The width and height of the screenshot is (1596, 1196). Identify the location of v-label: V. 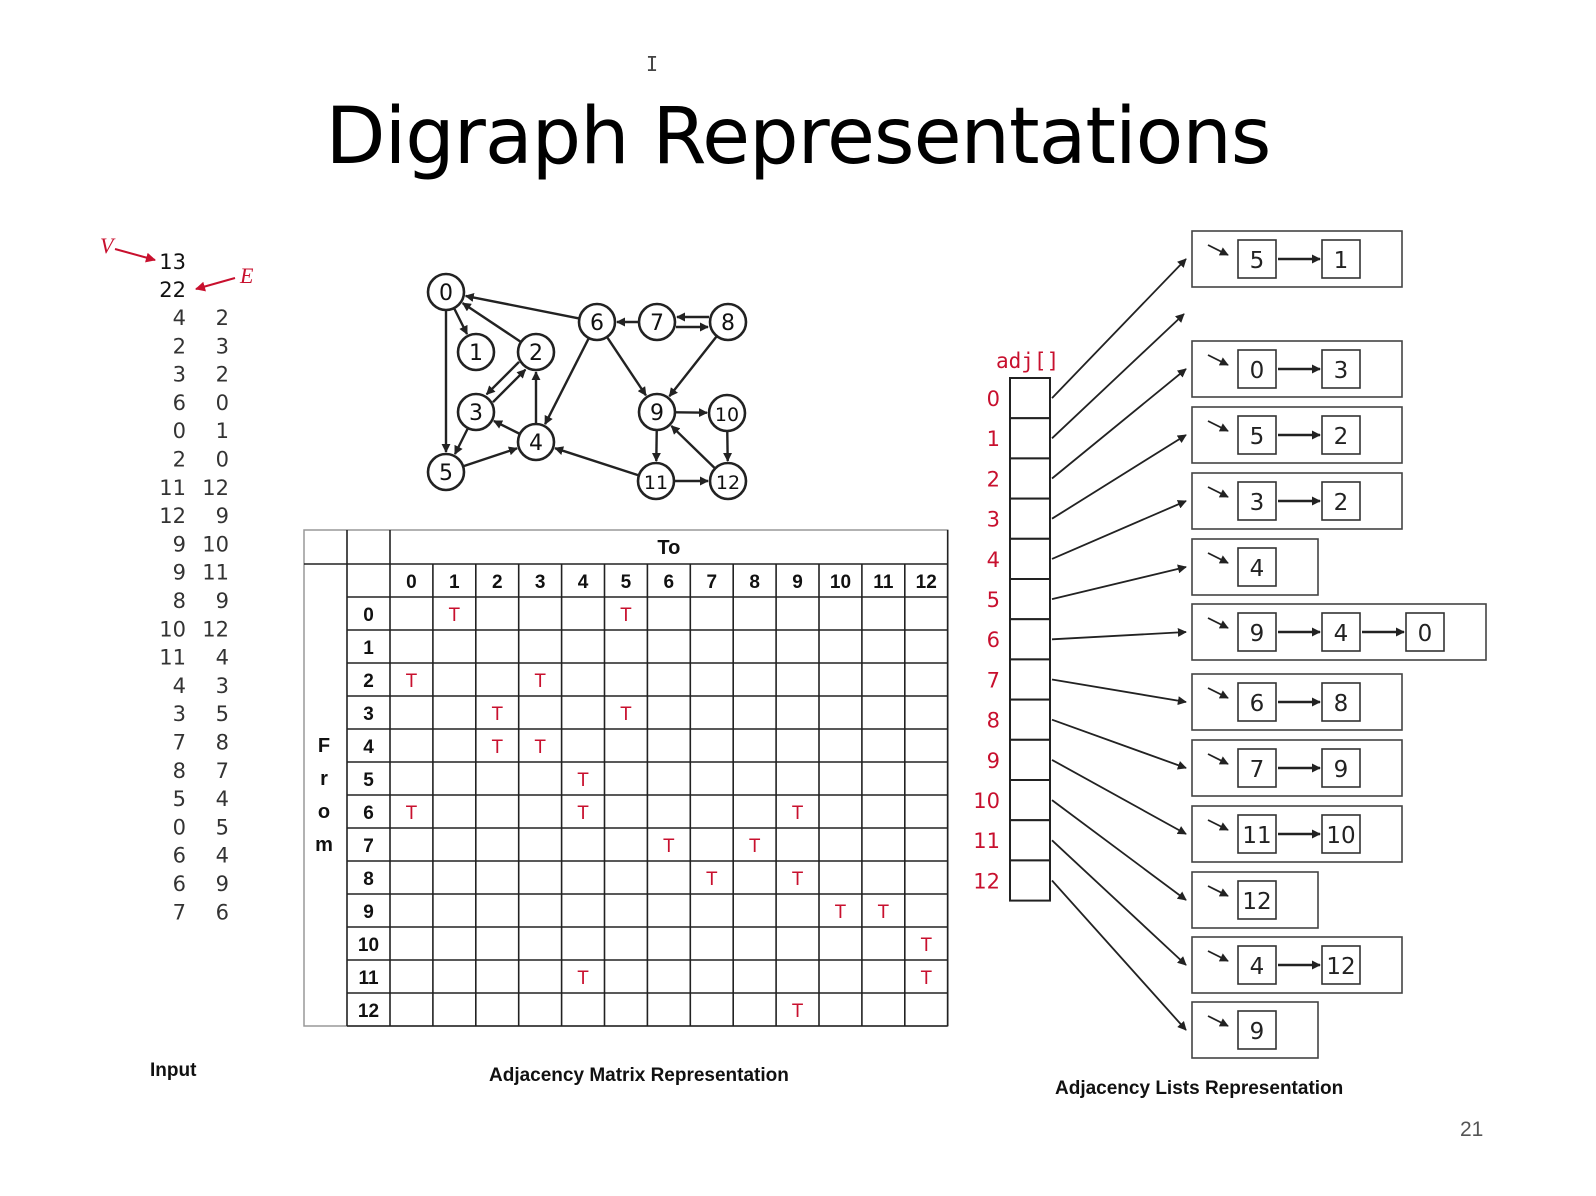
(108, 245).